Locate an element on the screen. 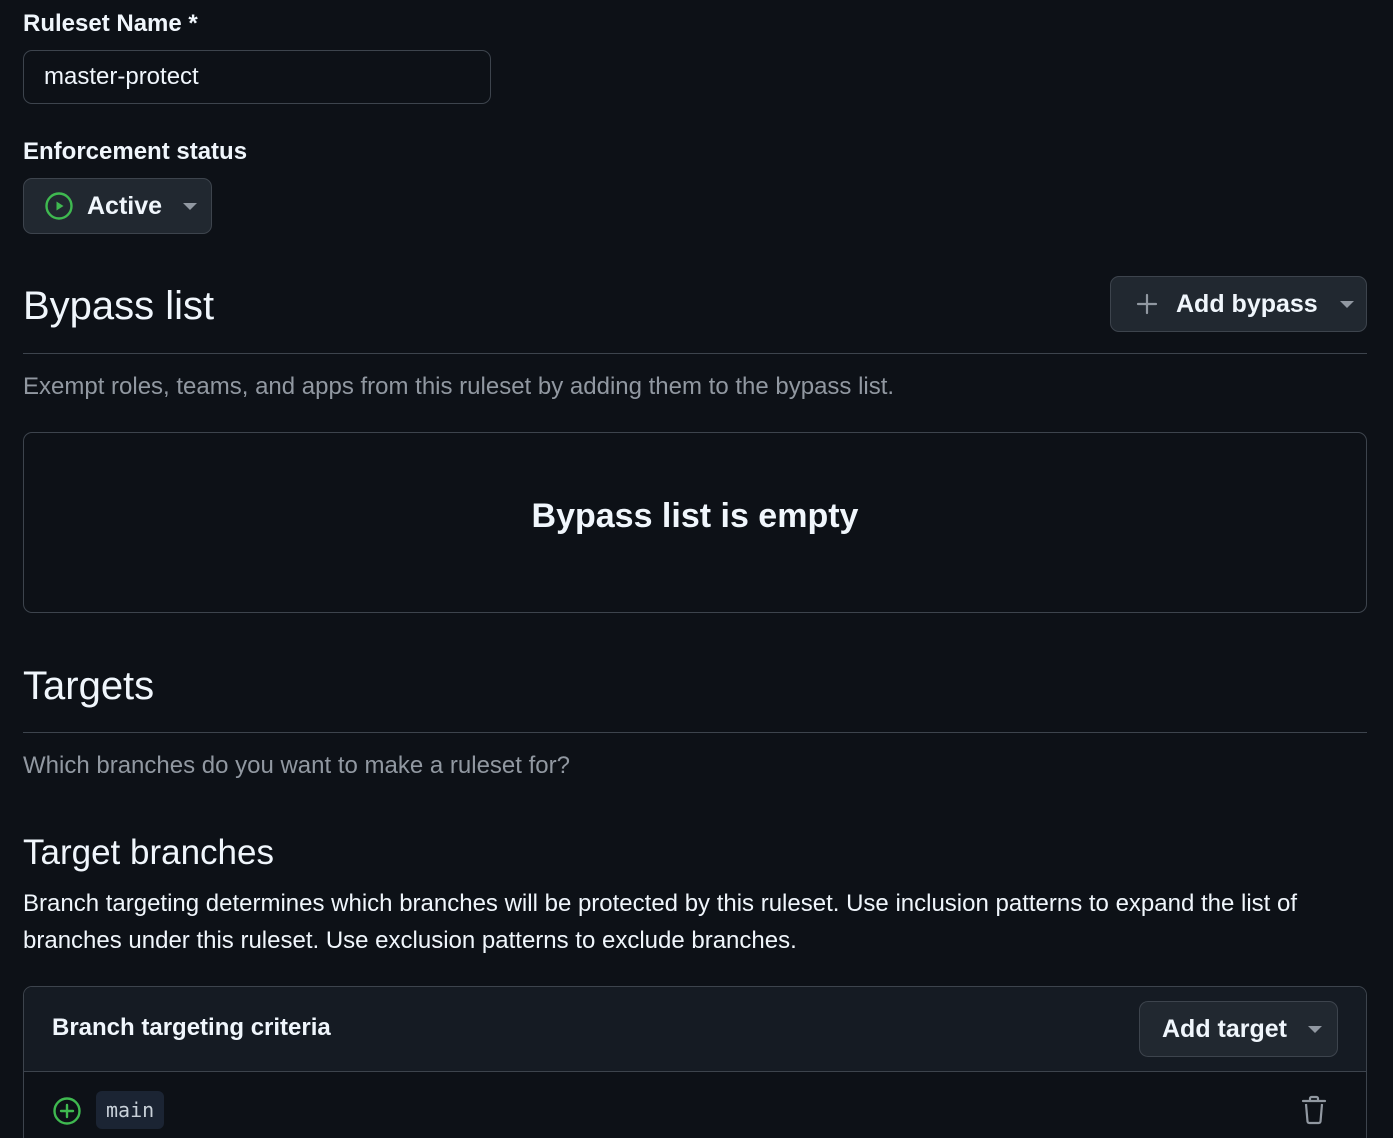 This screenshot has height=1138, width=1393. branch-pattern: main is located at coordinates (130, 1110).